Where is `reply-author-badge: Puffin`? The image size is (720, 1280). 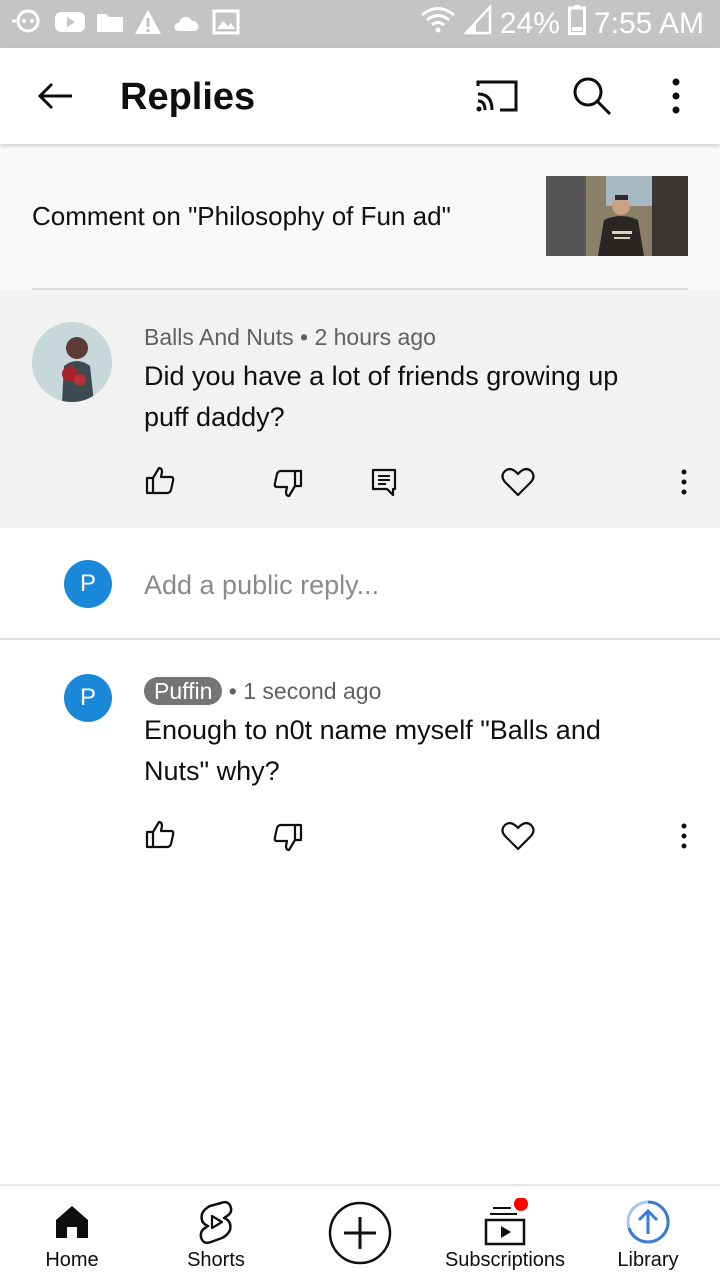 reply-author-badge: Puffin is located at coordinates (183, 691).